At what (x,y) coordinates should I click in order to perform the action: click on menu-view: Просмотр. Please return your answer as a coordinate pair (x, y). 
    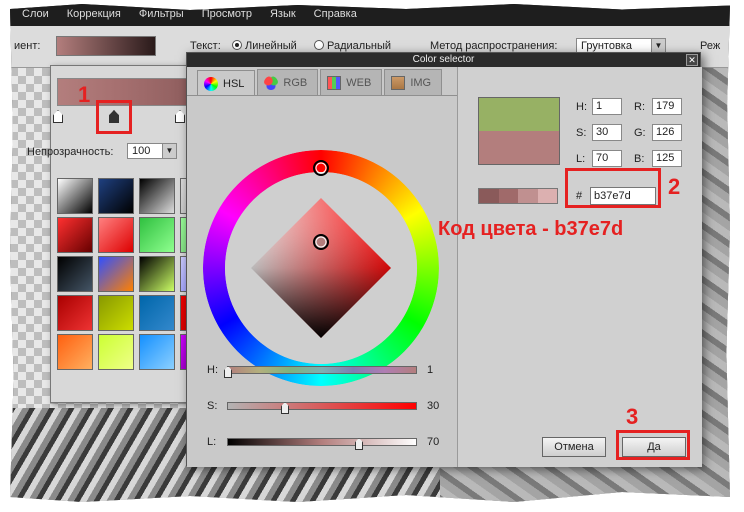
    Looking at the image, I should click on (227, 15).